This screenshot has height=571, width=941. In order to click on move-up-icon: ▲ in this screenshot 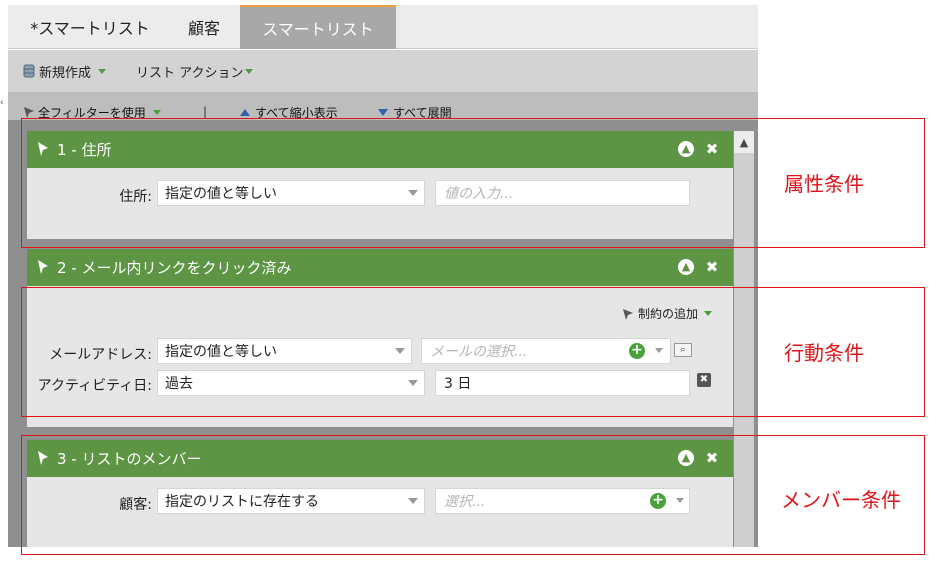, I will do `click(686, 267)`.